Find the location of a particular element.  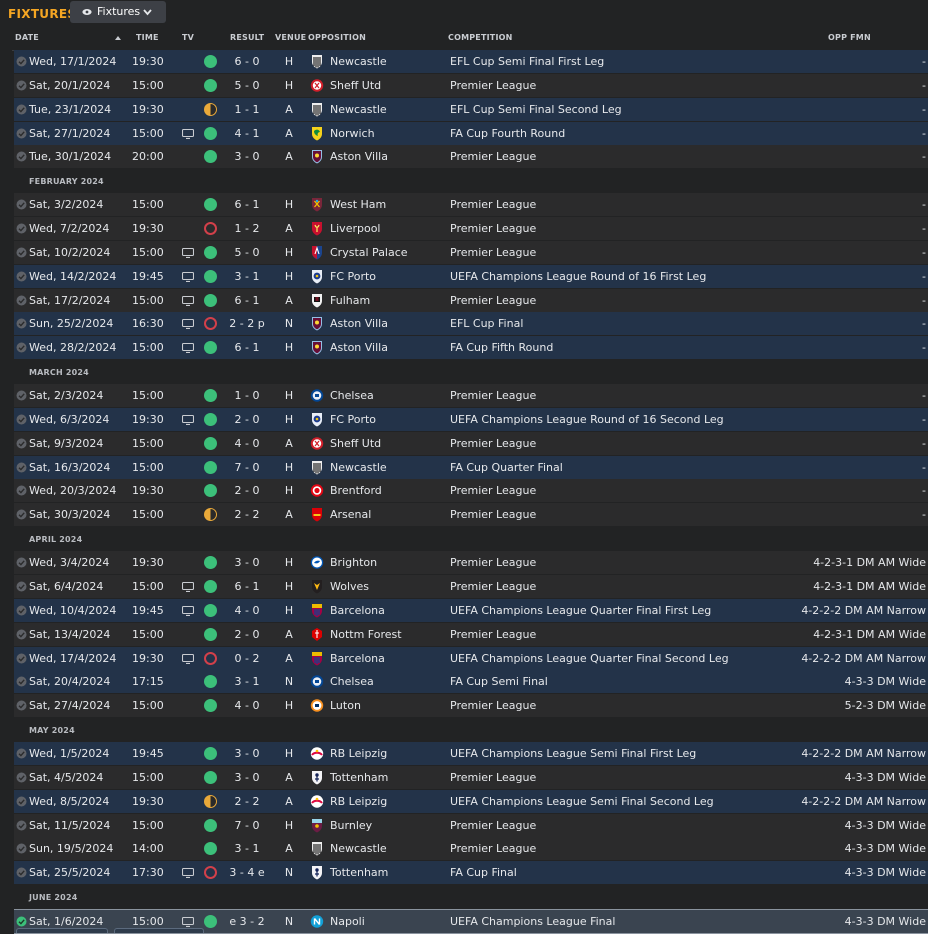

fixture-competition: EFL Cup Semi Final First Leg is located at coordinates (527, 61).